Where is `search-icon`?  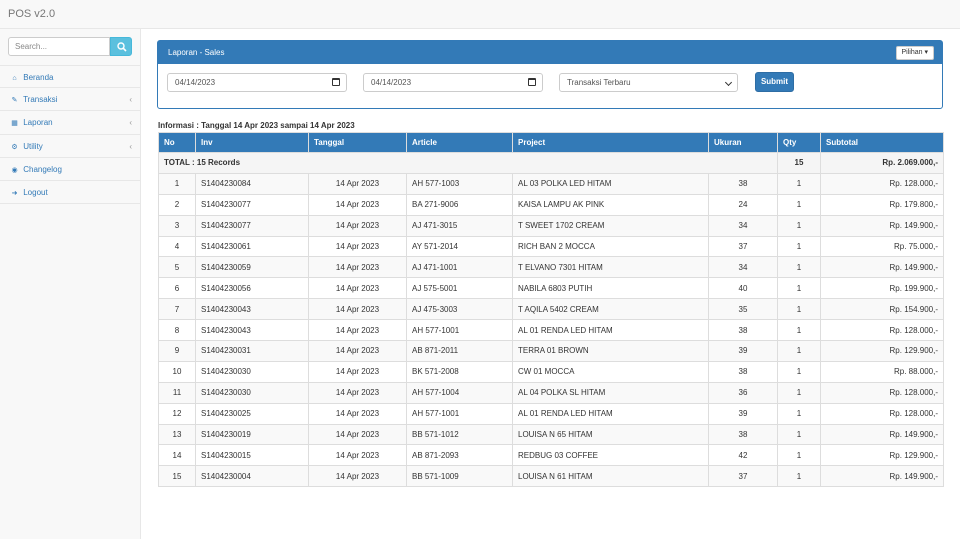
search-icon is located at coordinates (122, 47).